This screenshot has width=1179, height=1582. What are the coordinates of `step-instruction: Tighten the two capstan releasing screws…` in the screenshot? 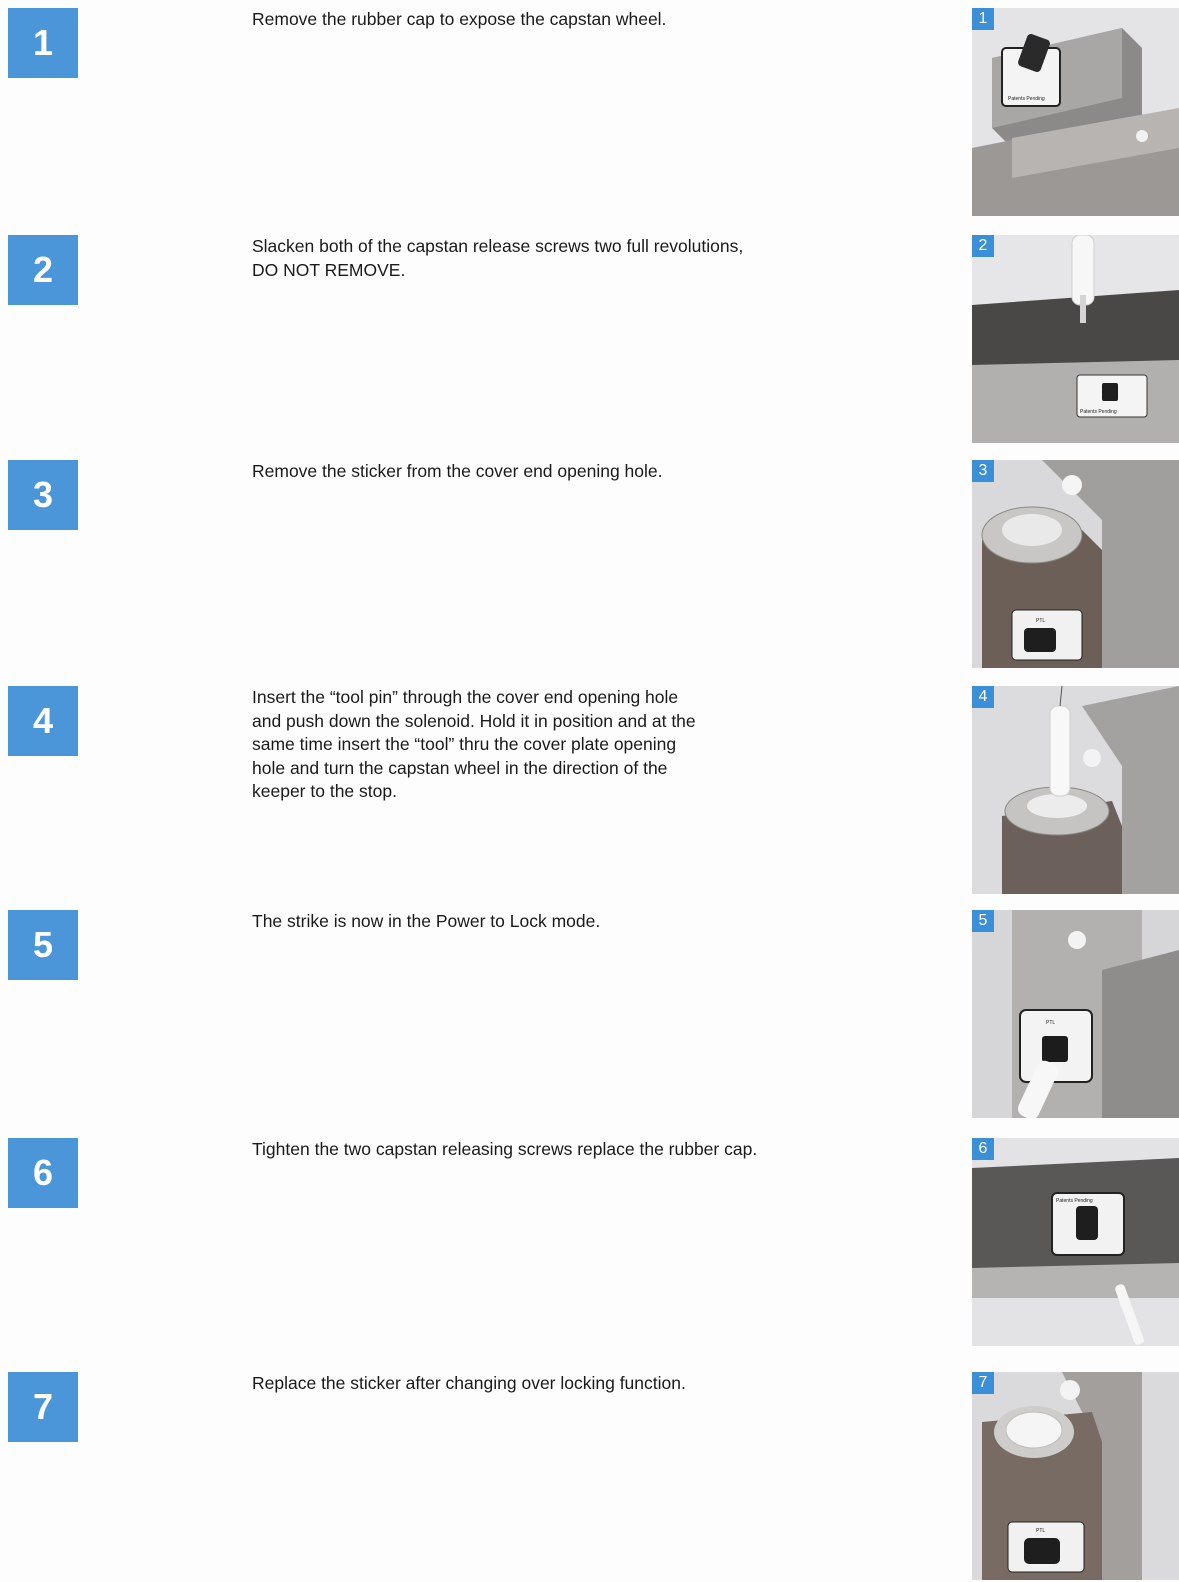 It's located at (505, 1149).